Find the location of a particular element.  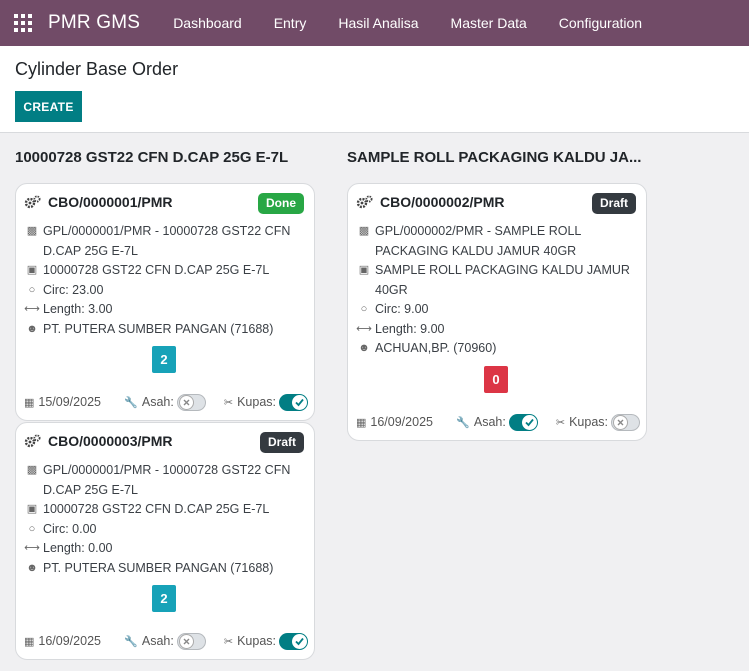

create-button: CREATE is located at coordinates (48, 106).